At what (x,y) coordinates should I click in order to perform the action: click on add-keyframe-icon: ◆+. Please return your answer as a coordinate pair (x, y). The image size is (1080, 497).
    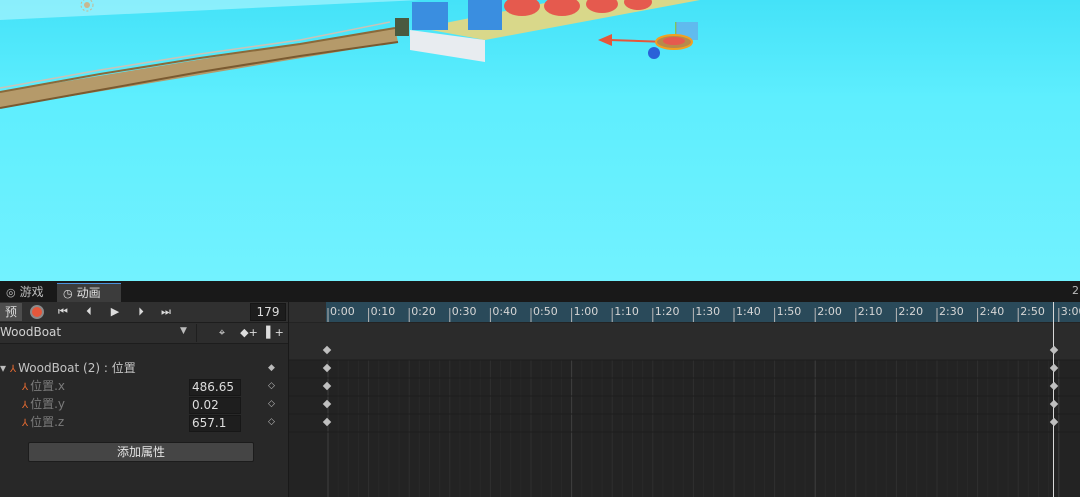
    Looking at the image, I should click on (249, 333).